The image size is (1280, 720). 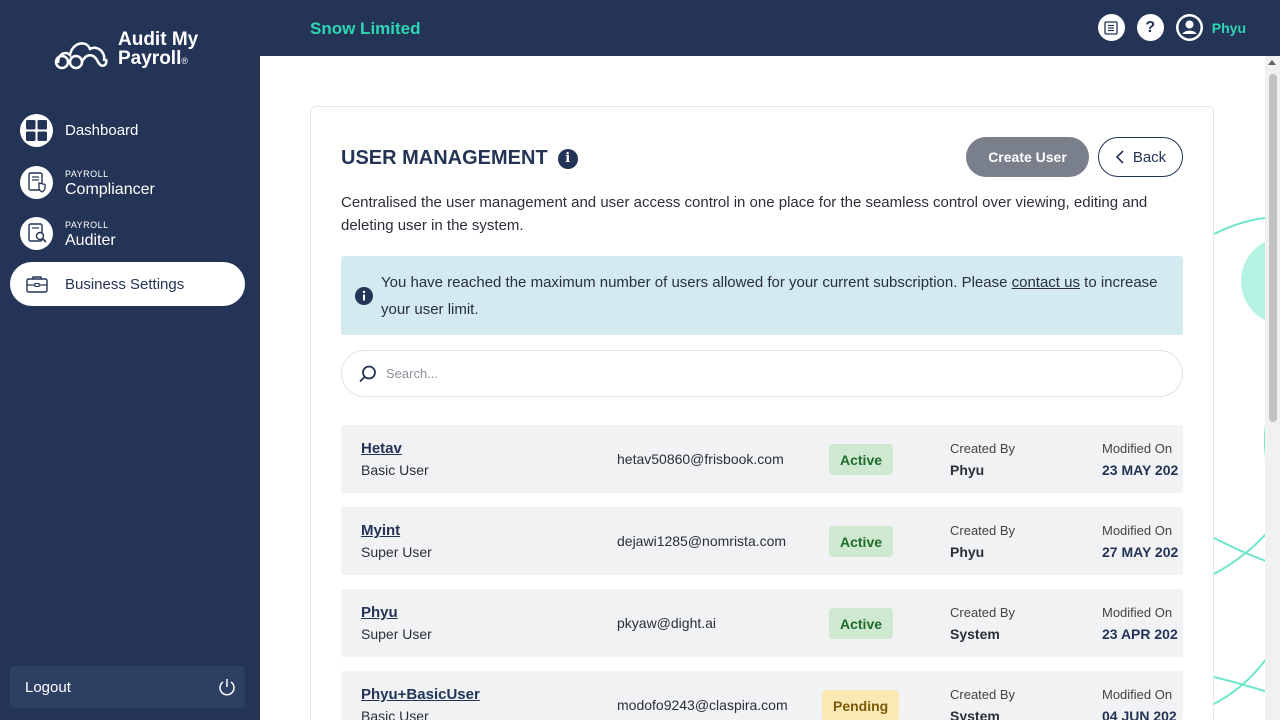 I want to click on modified-on-value: 23 MAY 202, so click(x=1140, y=470).